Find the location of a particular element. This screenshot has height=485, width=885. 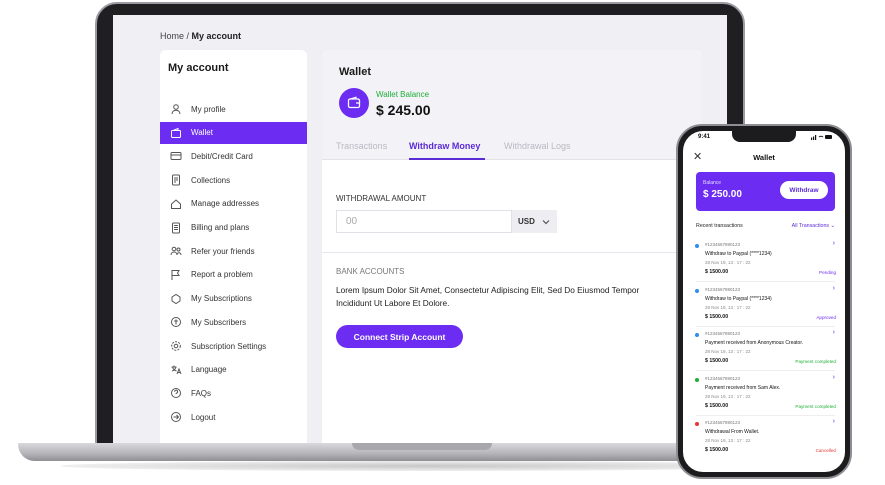

sidebar-item-report-a-problem: Report a problem is located at coordinates (233, 275).